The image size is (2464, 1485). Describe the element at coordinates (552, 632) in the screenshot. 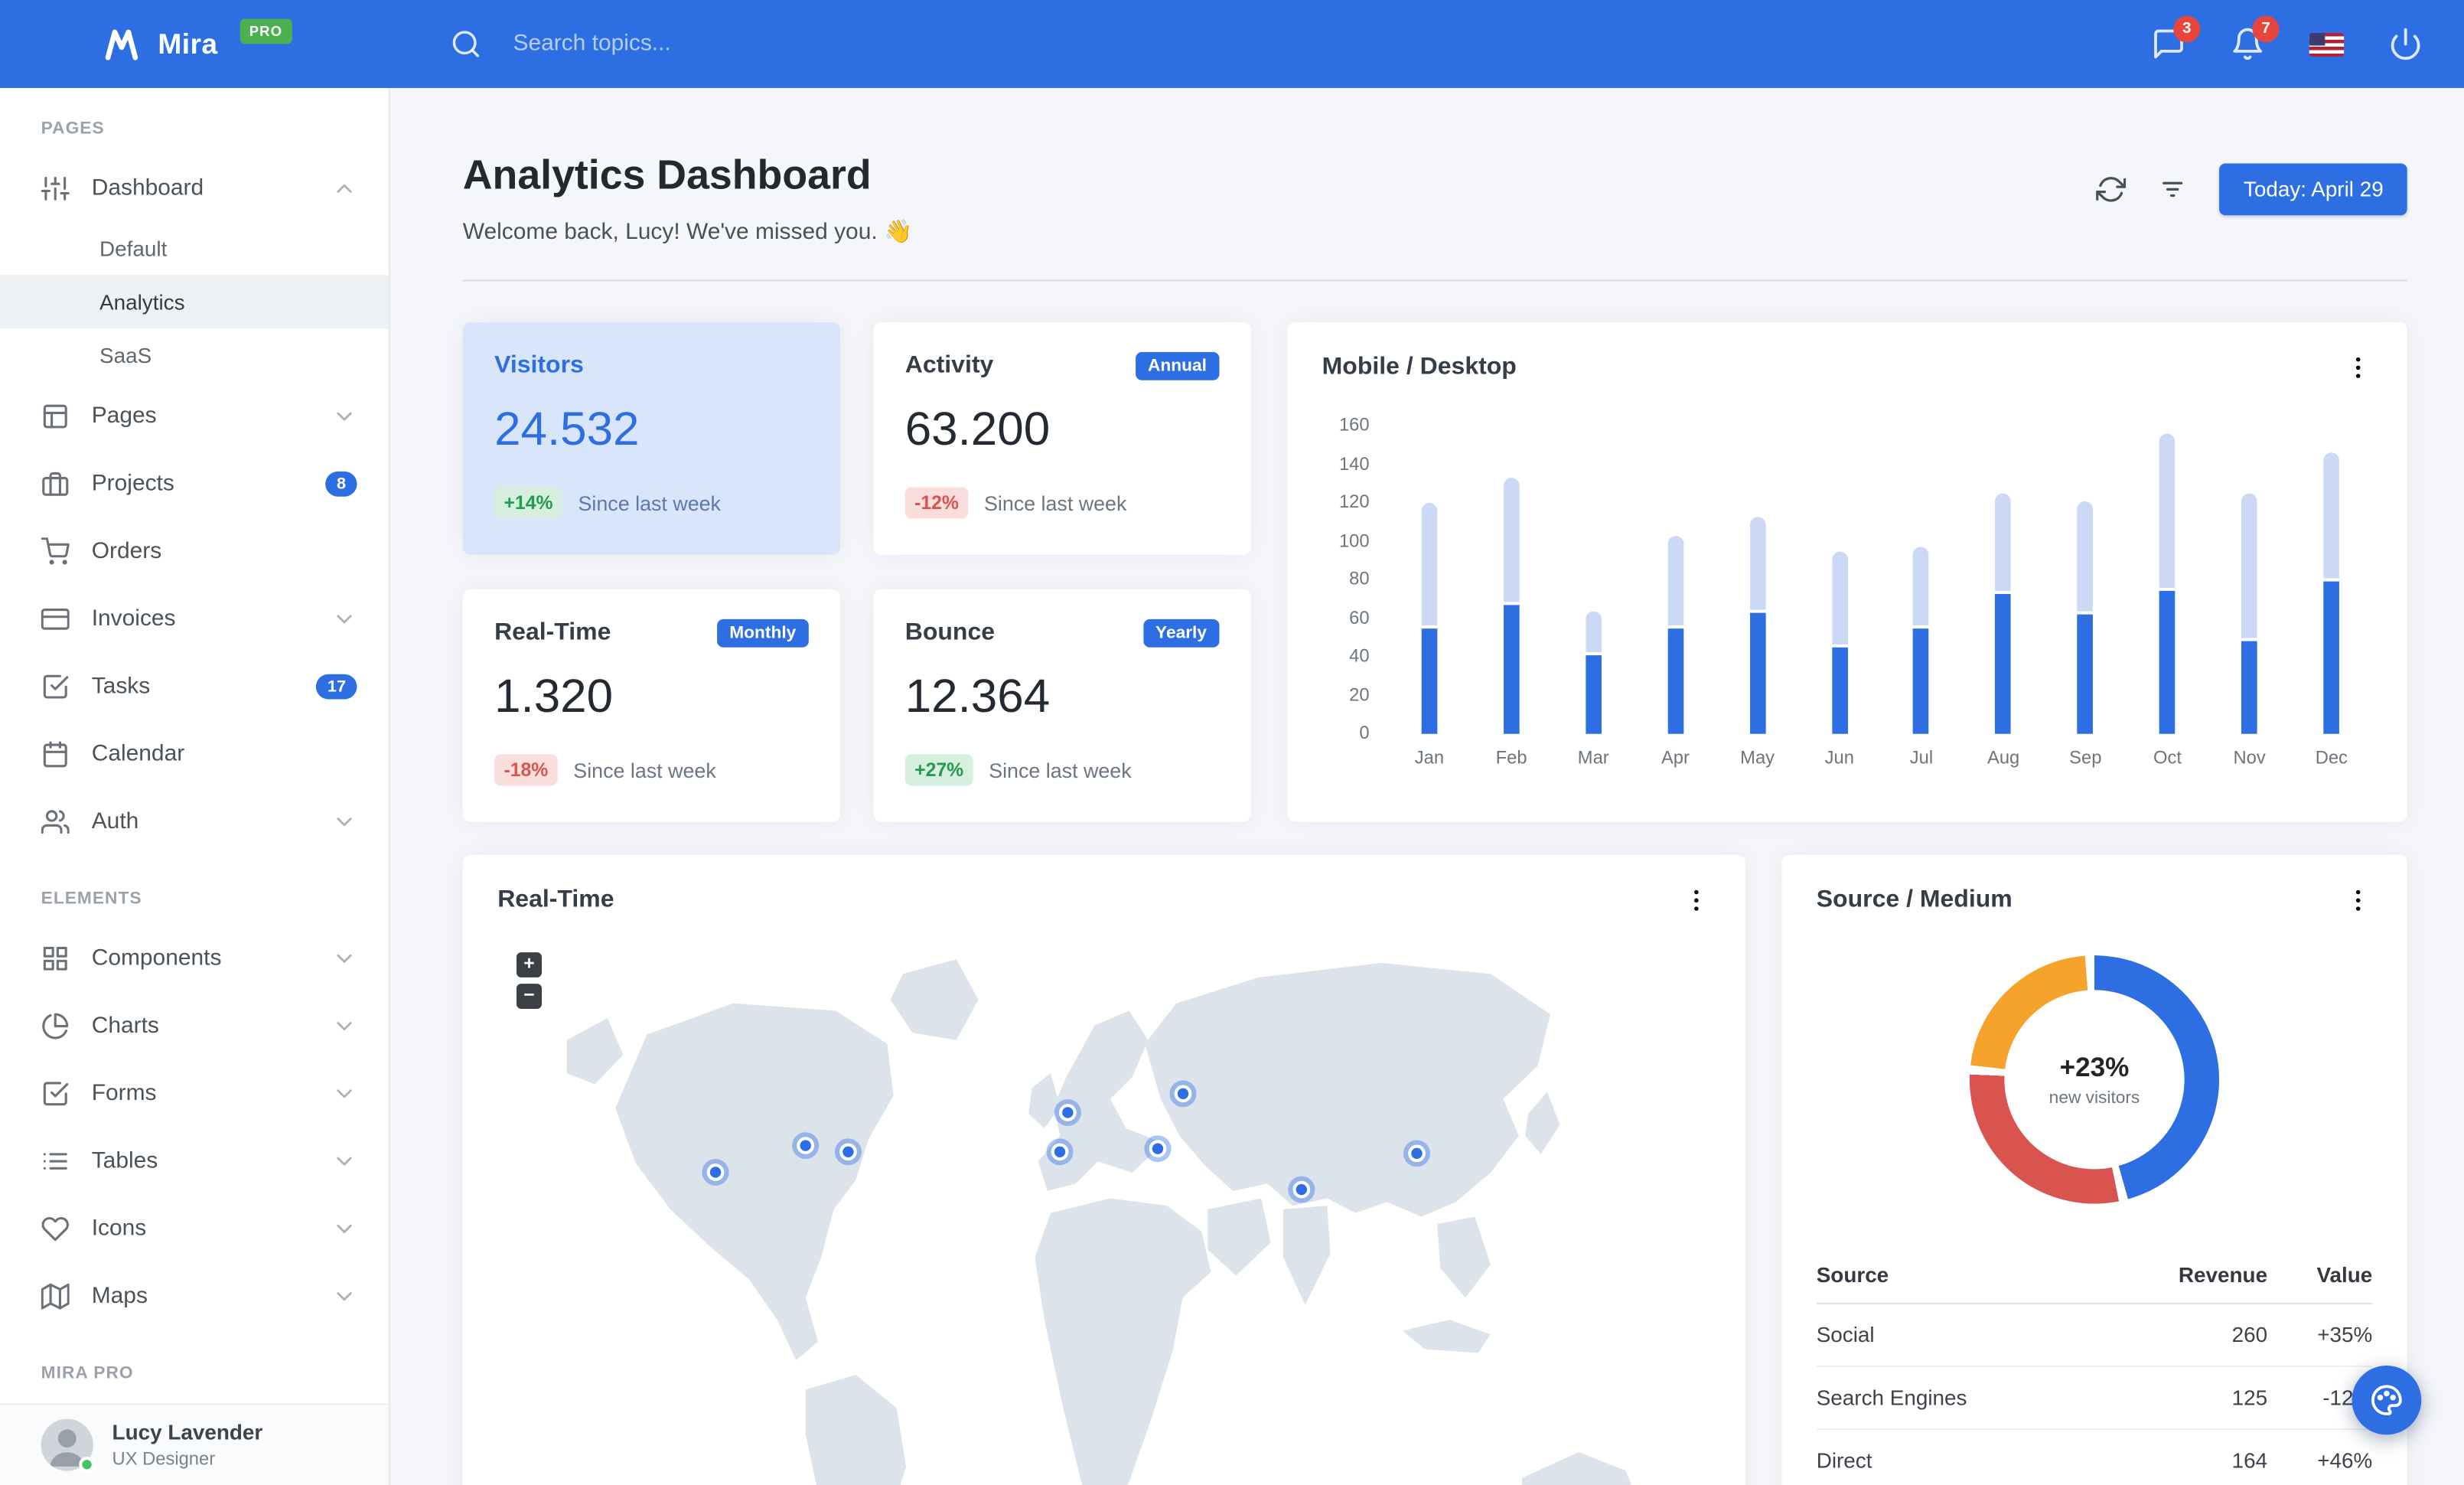

I see `stat-title: Real-Time` at that location.